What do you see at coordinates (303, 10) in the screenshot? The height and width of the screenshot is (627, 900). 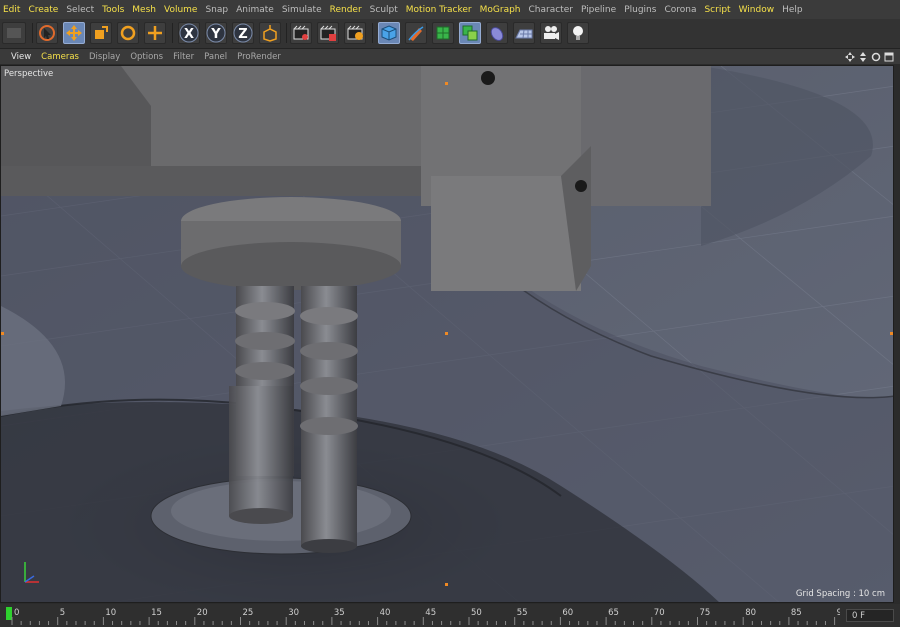 I see `menu-simulate: Simulate` at bounding box center [303, 10].